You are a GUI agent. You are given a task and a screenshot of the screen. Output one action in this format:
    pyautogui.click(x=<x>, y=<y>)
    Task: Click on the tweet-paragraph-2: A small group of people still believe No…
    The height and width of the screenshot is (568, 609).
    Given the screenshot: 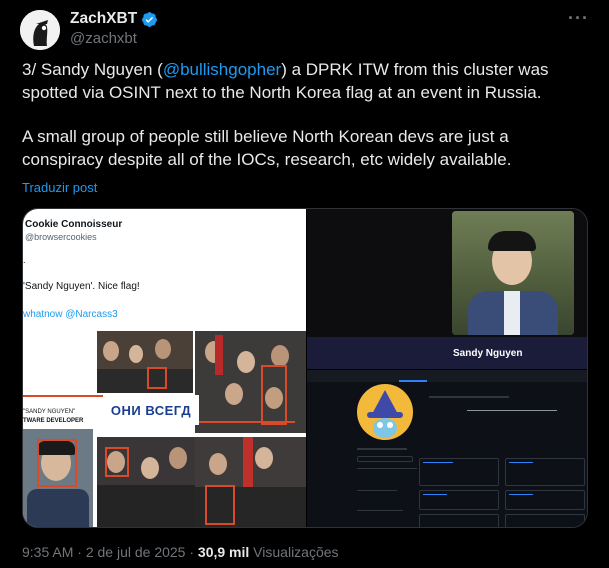 What is the action you would take?
    pyautogui.click(x=267, y=148)
    